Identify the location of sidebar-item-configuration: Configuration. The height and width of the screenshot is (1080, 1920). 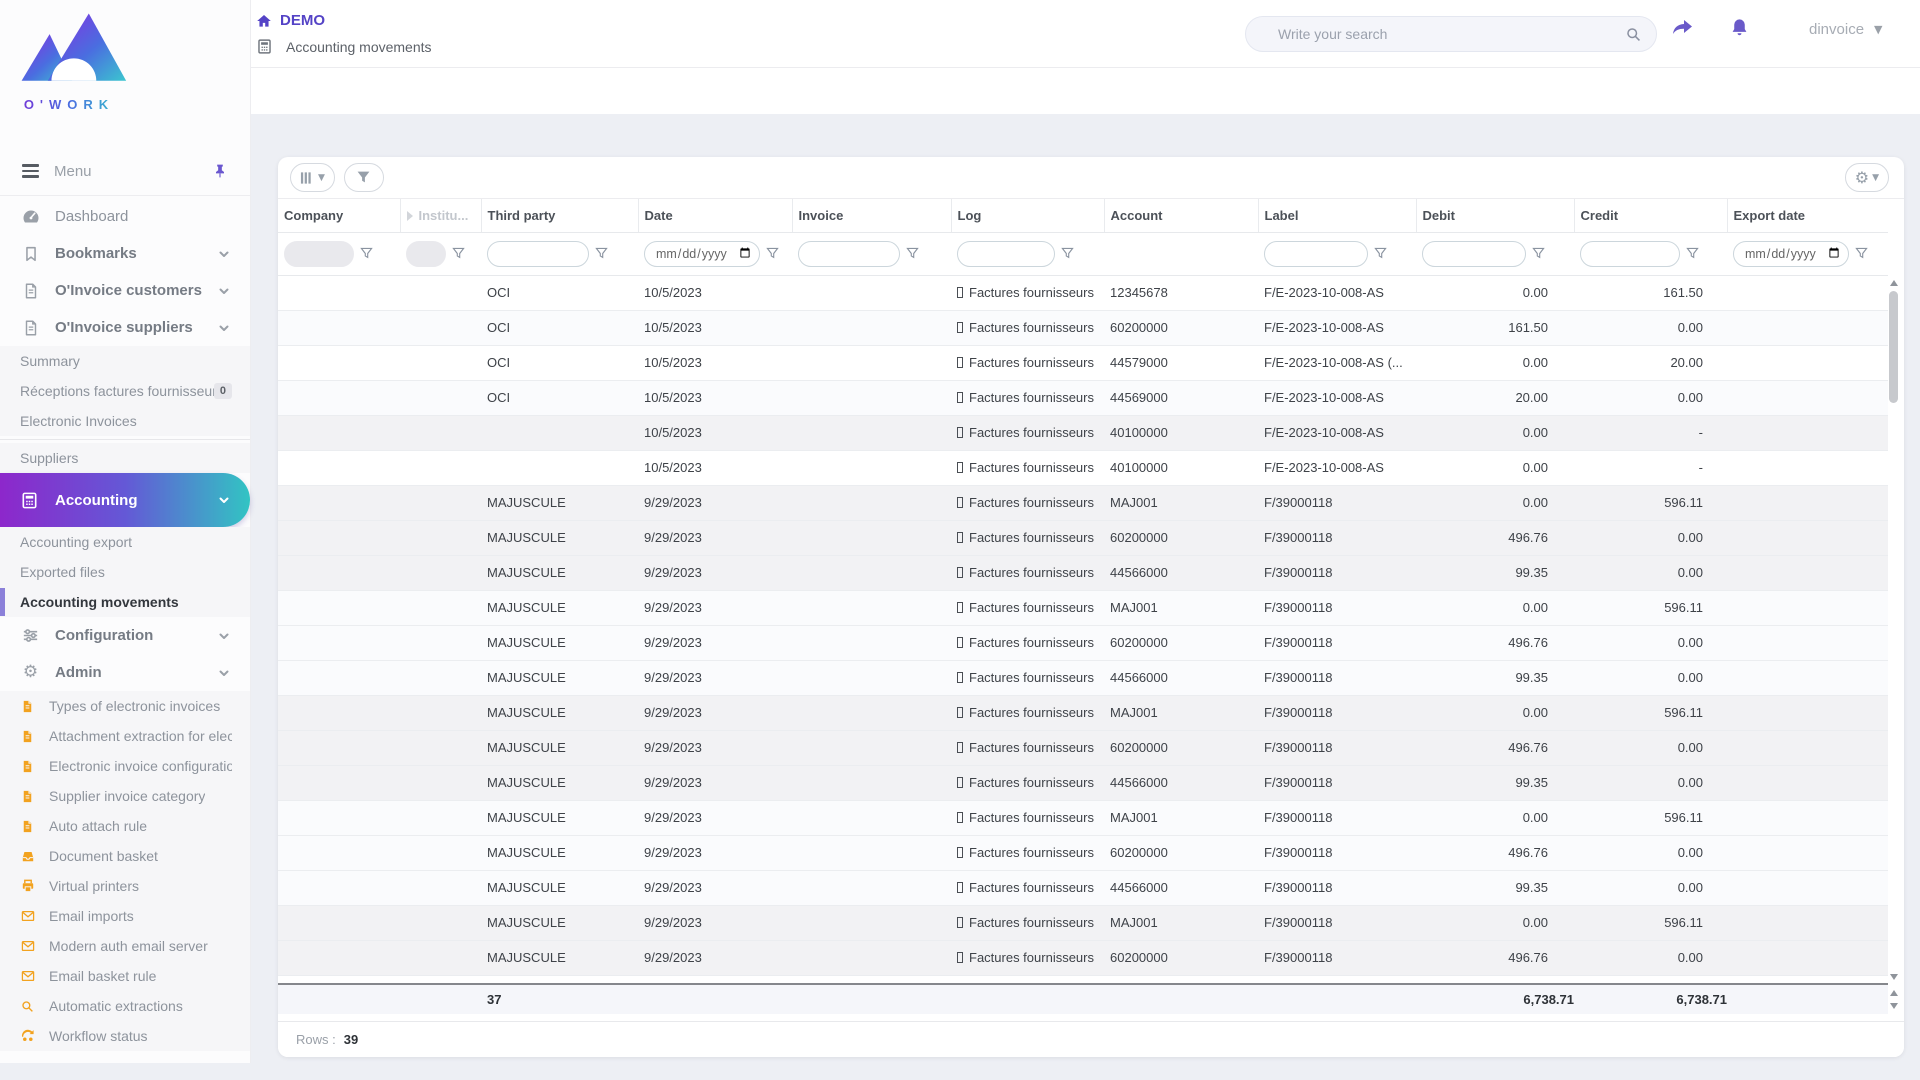
(125, 635).